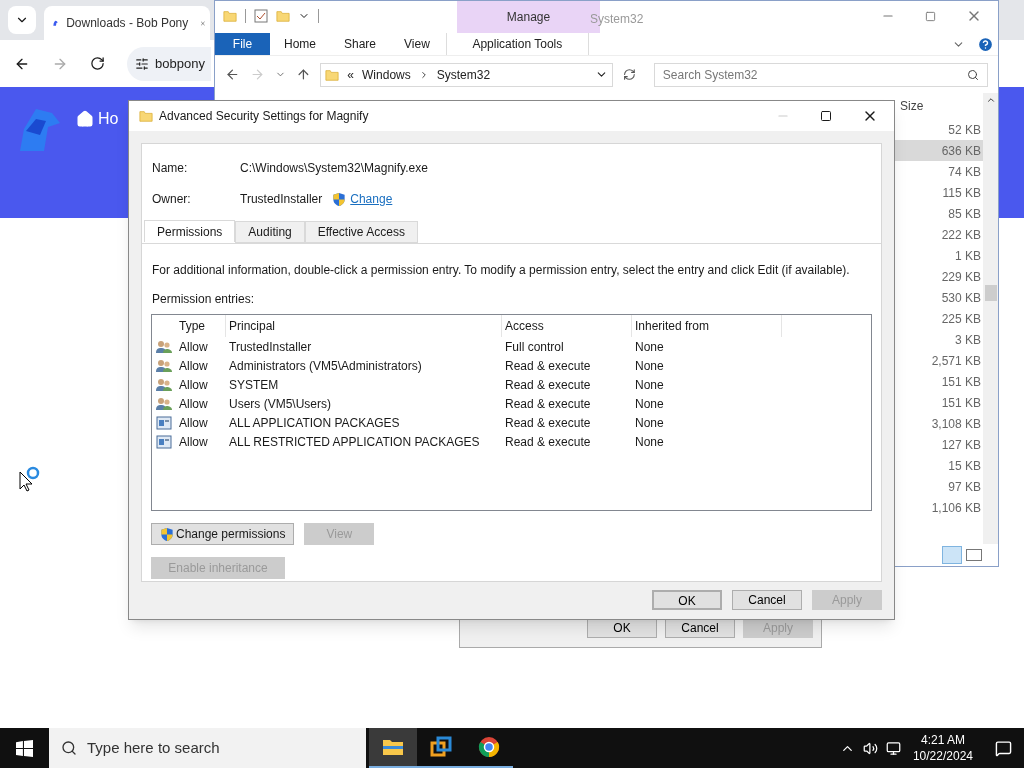  What do you see at coordinates (85, 119) in the screenshot?
I see `home-icon` at bounding box center [85, 119].